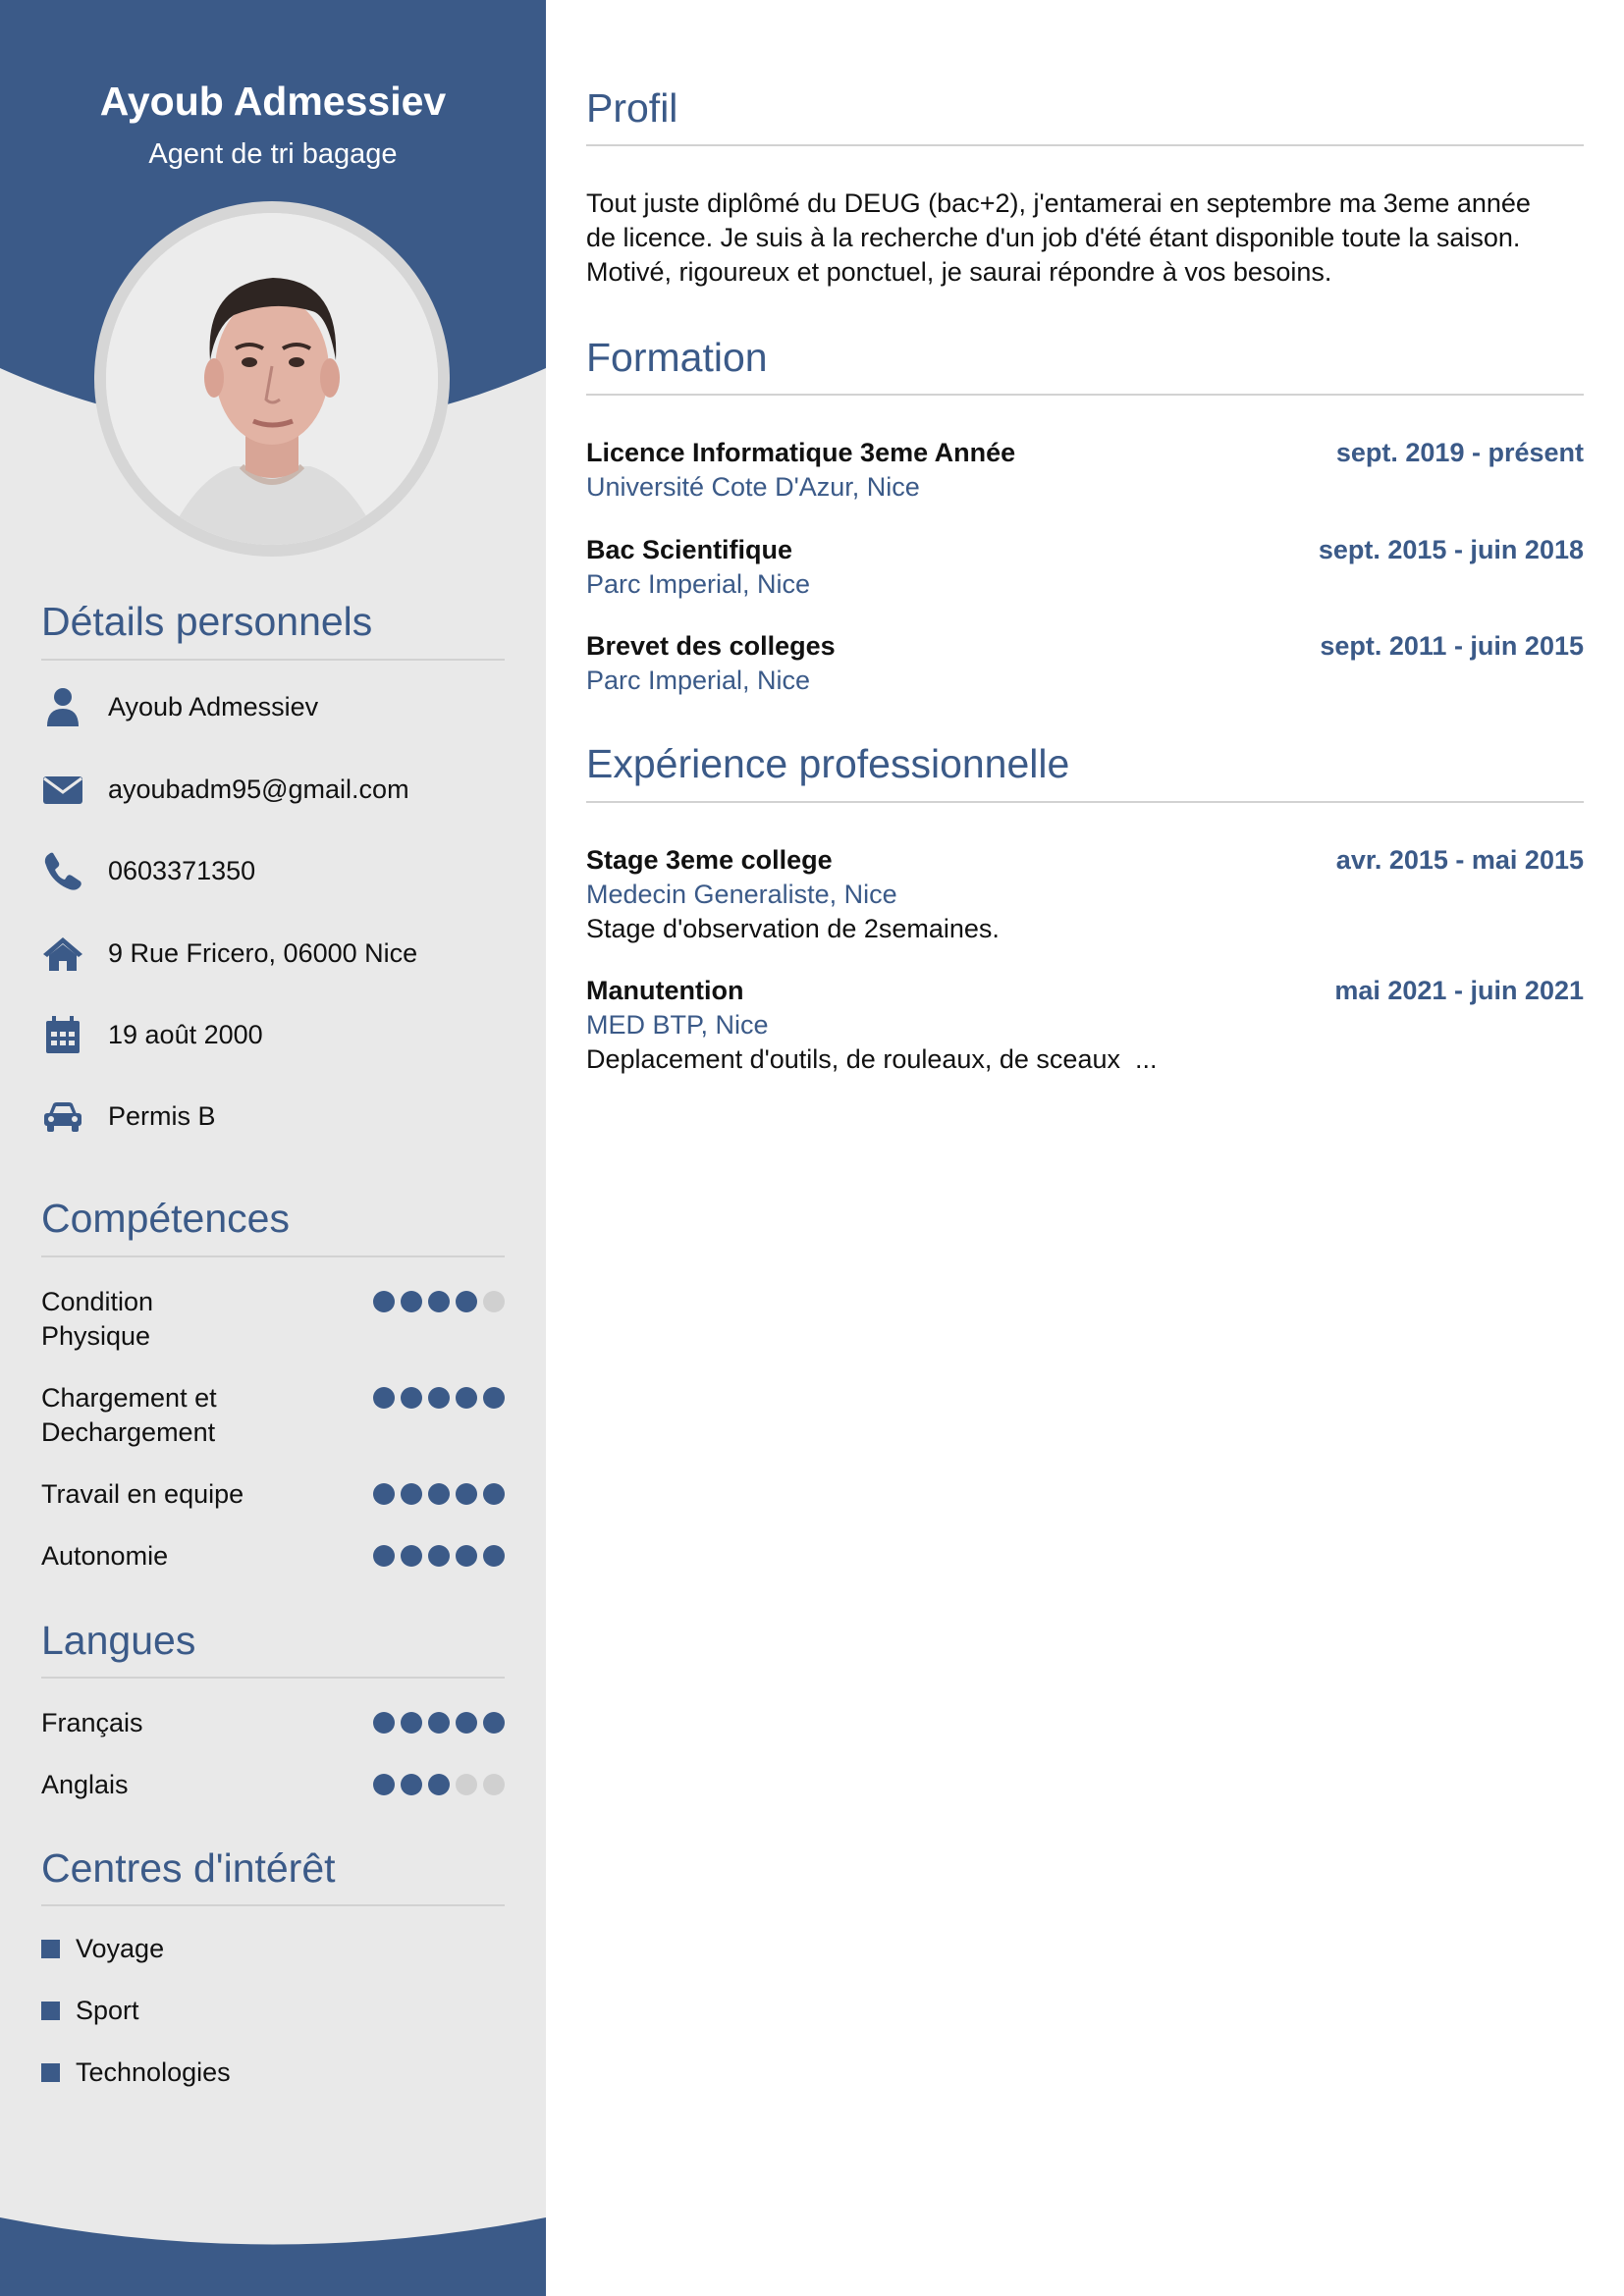 The width and height of the screenshot is (1624, 2296). I want to click on candidate-name: Ayoub Admessiev, so click(273, 101).